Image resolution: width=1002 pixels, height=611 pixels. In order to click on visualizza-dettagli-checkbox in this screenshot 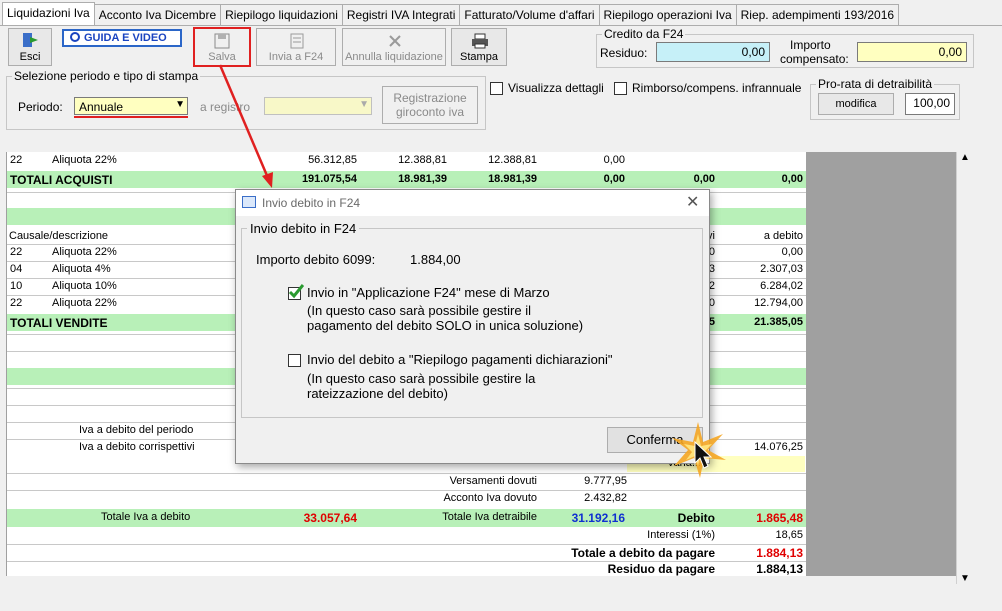, I will do `click(496, 88)`.